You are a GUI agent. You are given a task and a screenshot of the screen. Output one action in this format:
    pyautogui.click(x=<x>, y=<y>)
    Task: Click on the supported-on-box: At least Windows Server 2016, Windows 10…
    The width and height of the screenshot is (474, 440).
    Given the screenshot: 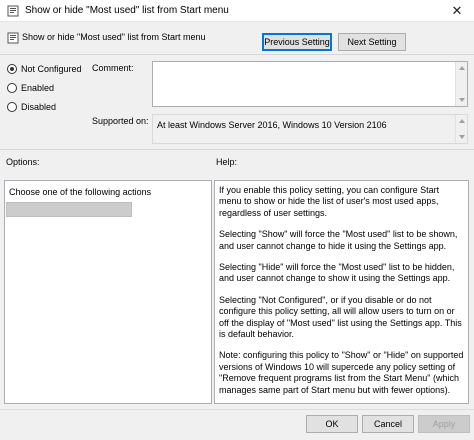 What is the action you would take?
    pyautogui.click(x=310, y=129)
    